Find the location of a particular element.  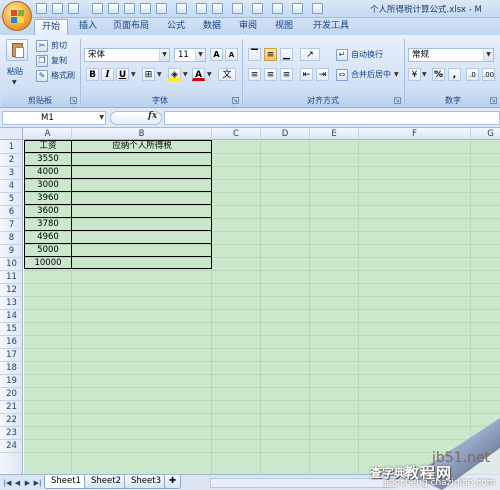

number-format-select: 常规 ▼ is located at coordinates (451, 55).